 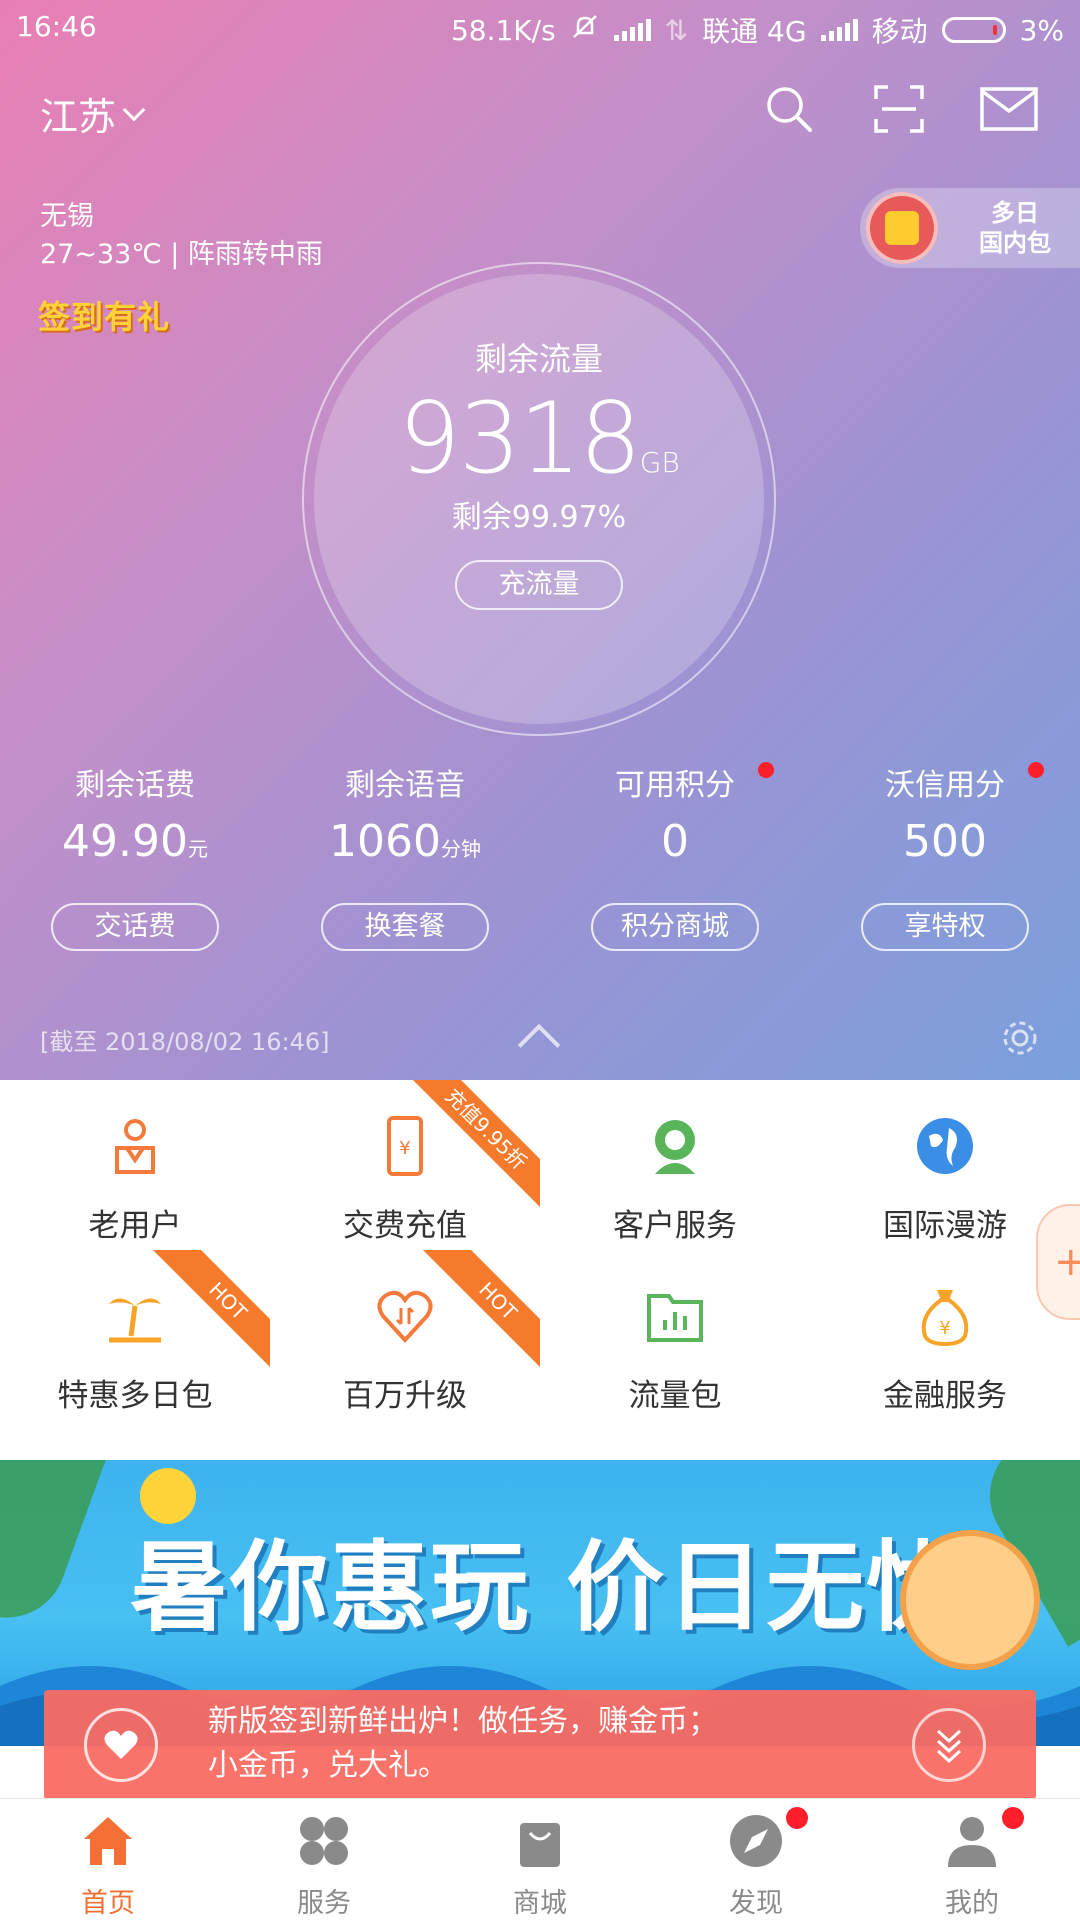 What do you see at coordinates (949, 1745) in the screenshot?
I see `double-chevron-down-icon` at bounding box center [949, 1745].